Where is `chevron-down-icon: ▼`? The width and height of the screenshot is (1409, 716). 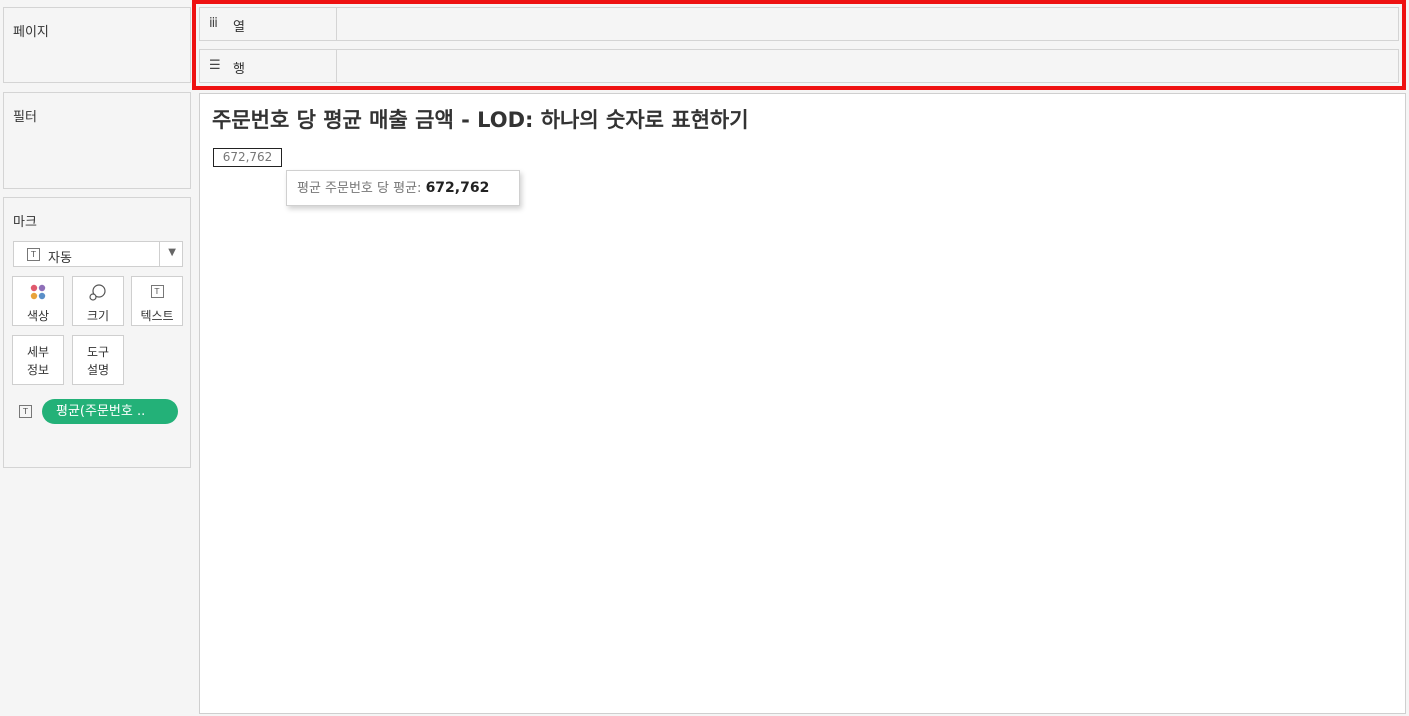 chevron-down-icon: ▼ is located at coordinates (172, 252).